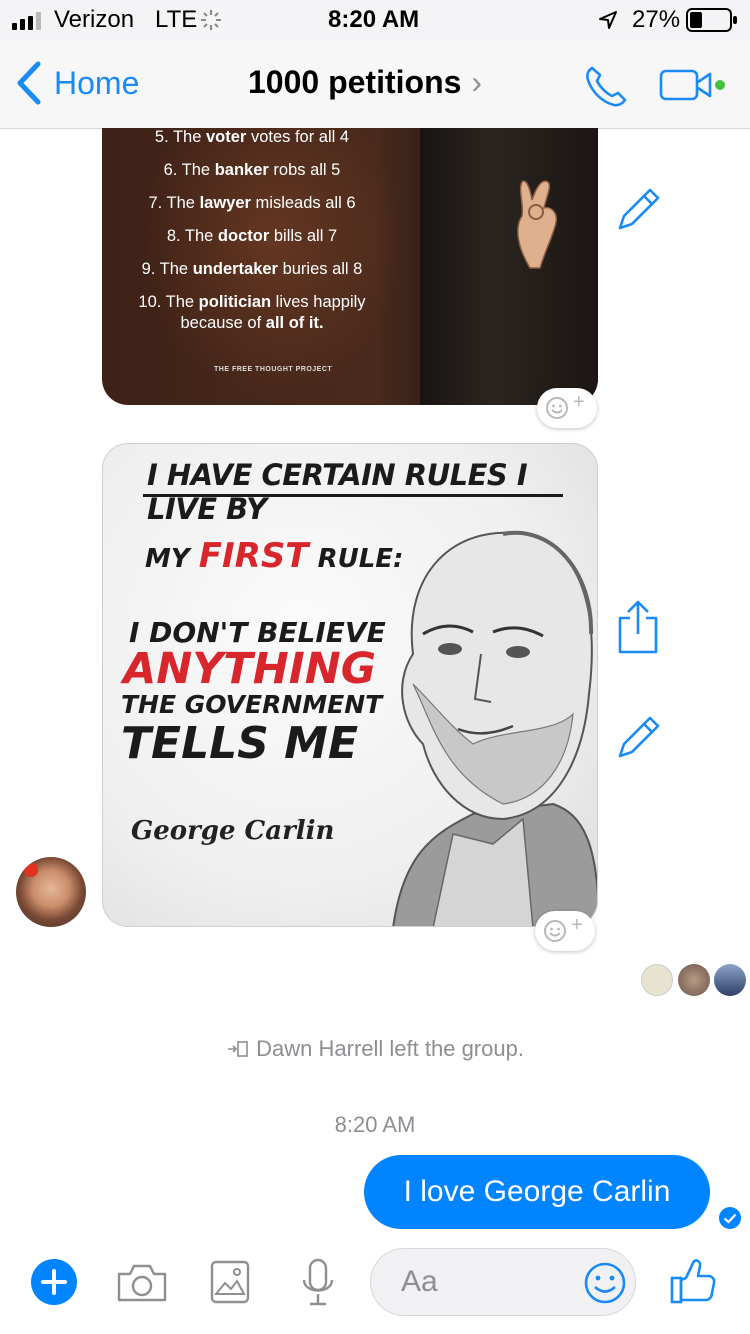 The height and width of the screenshot is (1334, 750). Describe the element at coordinates (353, 495) in the screenshot. I see `heading-underline` at that location.